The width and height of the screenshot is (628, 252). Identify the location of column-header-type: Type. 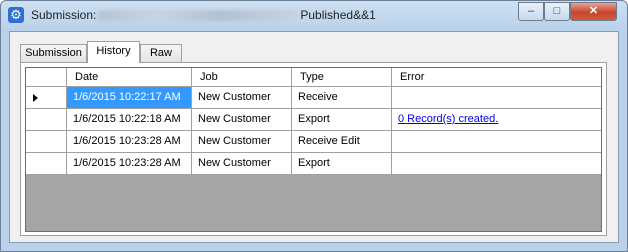
(342, 77).